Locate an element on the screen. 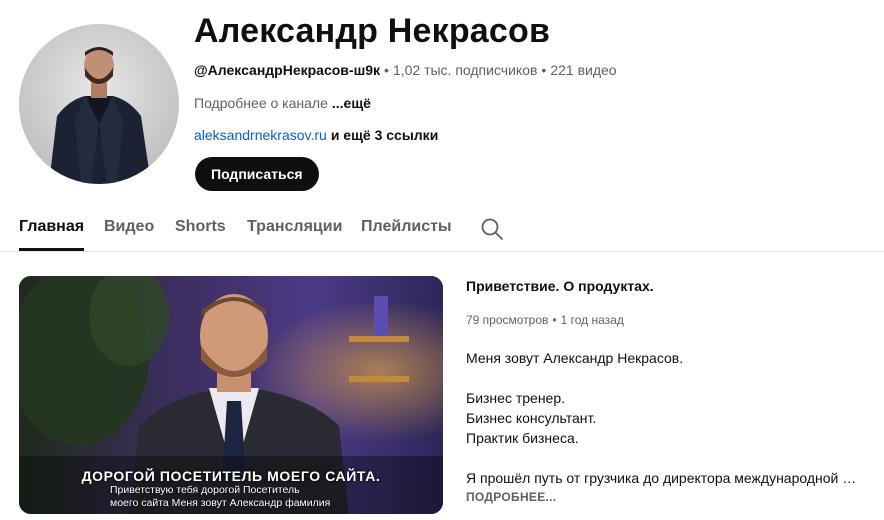 This screenshot has height=520, width=884. about-more-link: ...ещё is located at coordinates (351, 103).